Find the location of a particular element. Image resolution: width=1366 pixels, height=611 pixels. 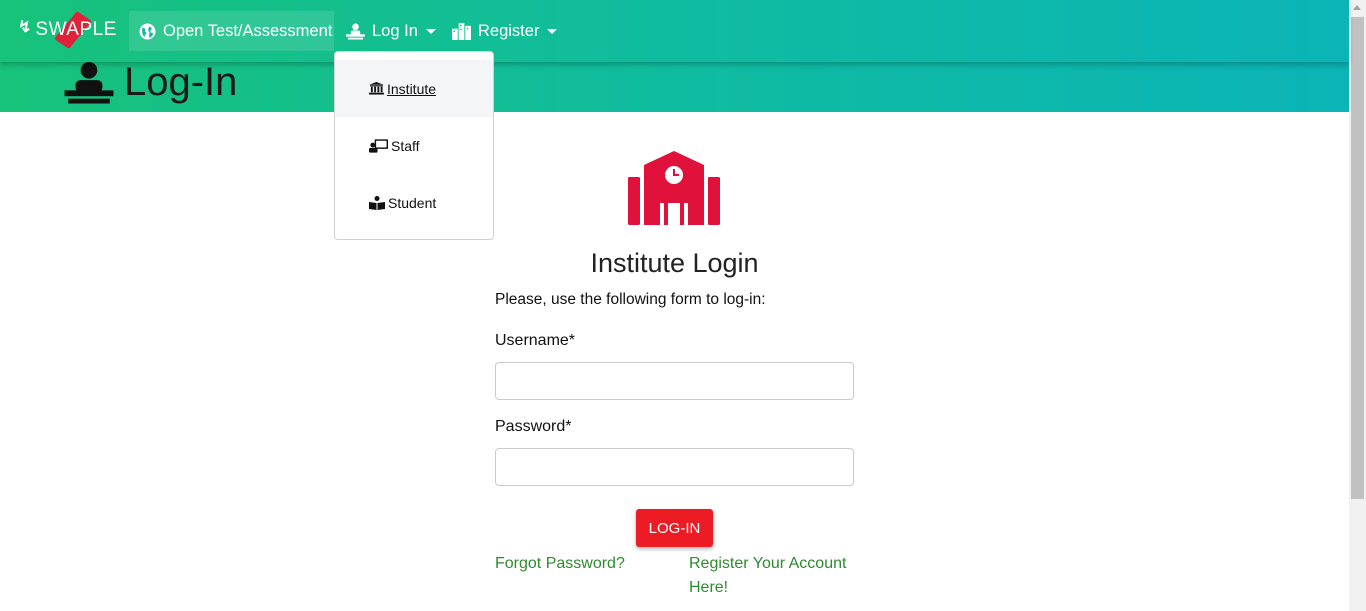

nav-login-label: Log In is located at coordinates (395, 30).